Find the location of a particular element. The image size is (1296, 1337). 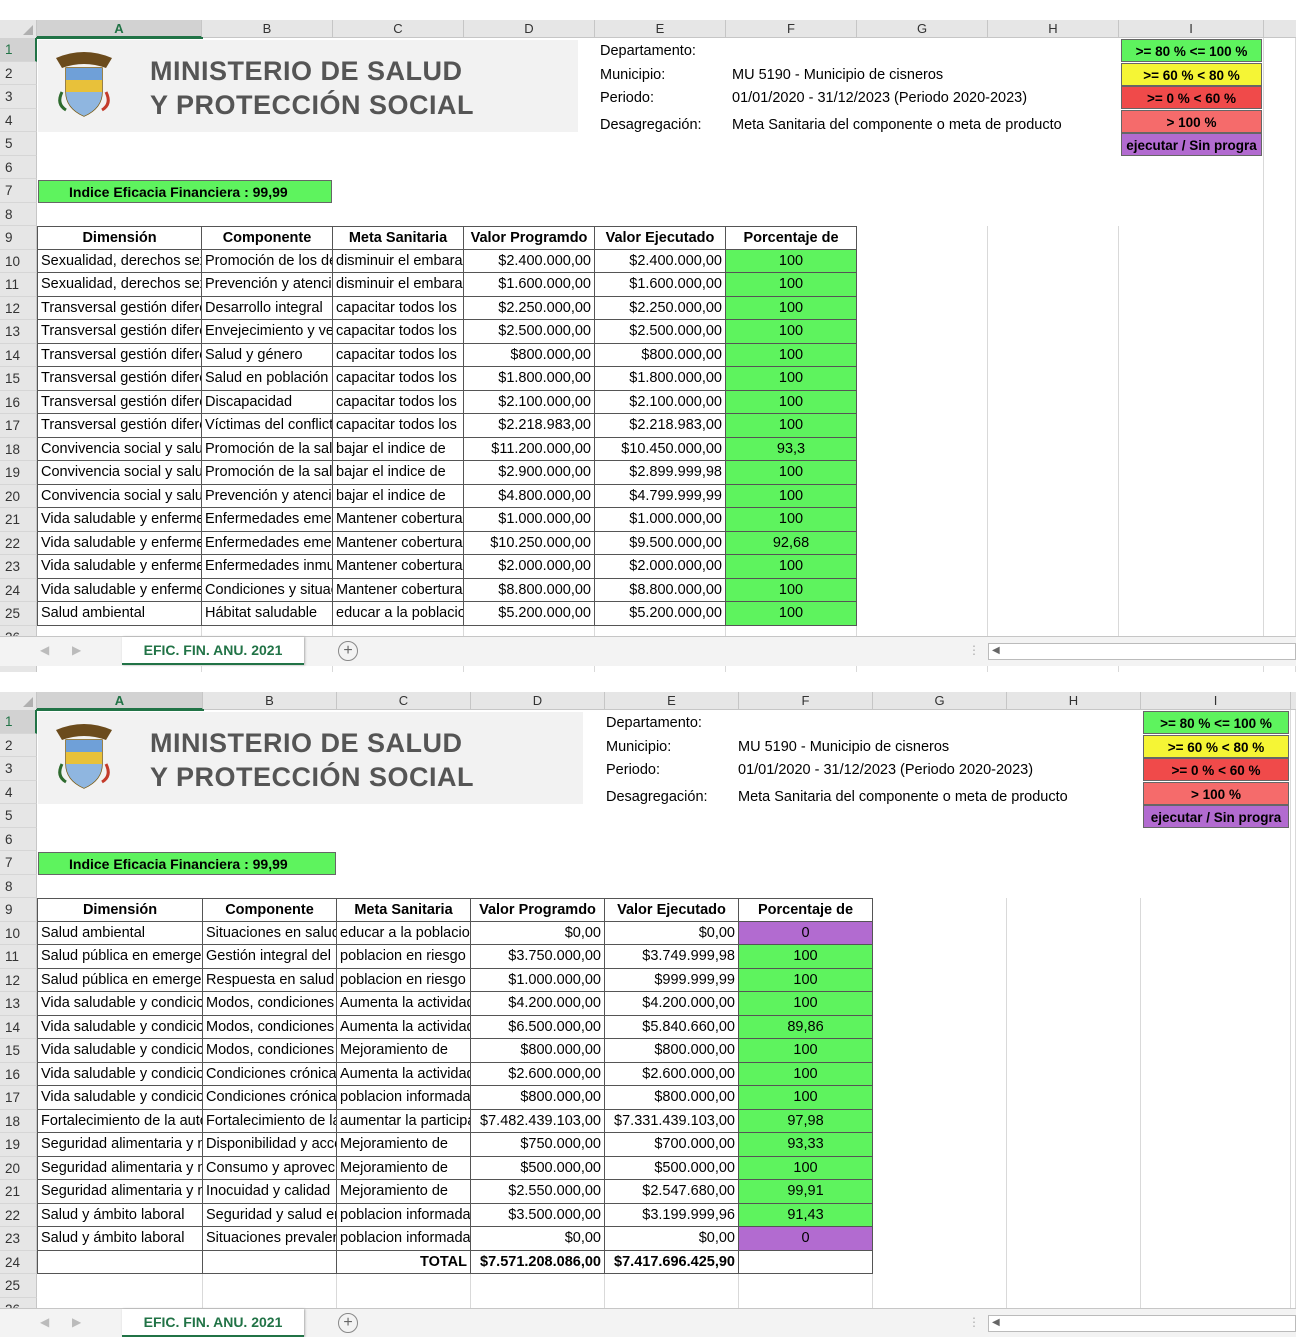

valor-programado-cell: $500.000,00 is located at coordinates (538, 1168).